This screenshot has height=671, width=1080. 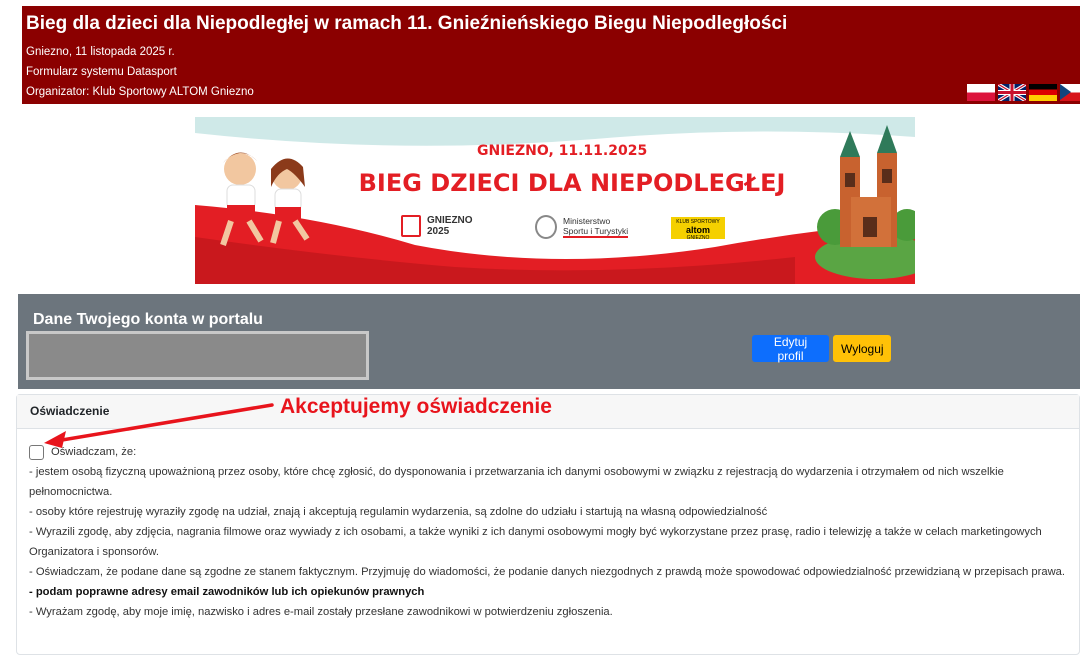 What do you see at coordinates (140, 92) in the screenshot?
I see `organizer-label: Organizator: Klub Sportowy ALTOM Gniezno` at bounding box center [140, 92].